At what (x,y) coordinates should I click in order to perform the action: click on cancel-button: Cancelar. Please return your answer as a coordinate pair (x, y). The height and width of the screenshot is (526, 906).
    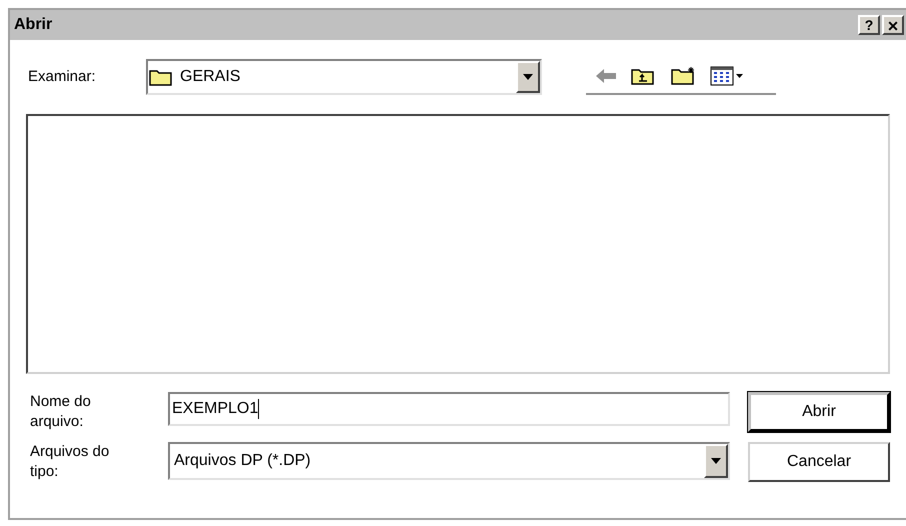
    Looking at the image, I should click on (819, 462).